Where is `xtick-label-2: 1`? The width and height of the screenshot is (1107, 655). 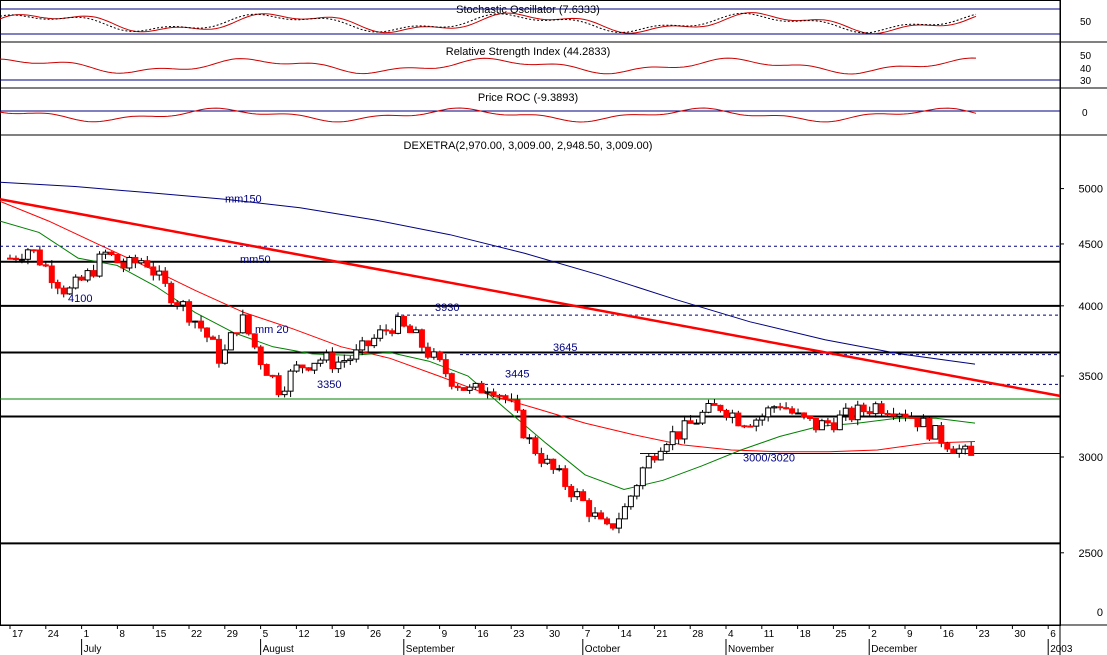
xtick-label-2: 1 is located at coordinates (87, 634).